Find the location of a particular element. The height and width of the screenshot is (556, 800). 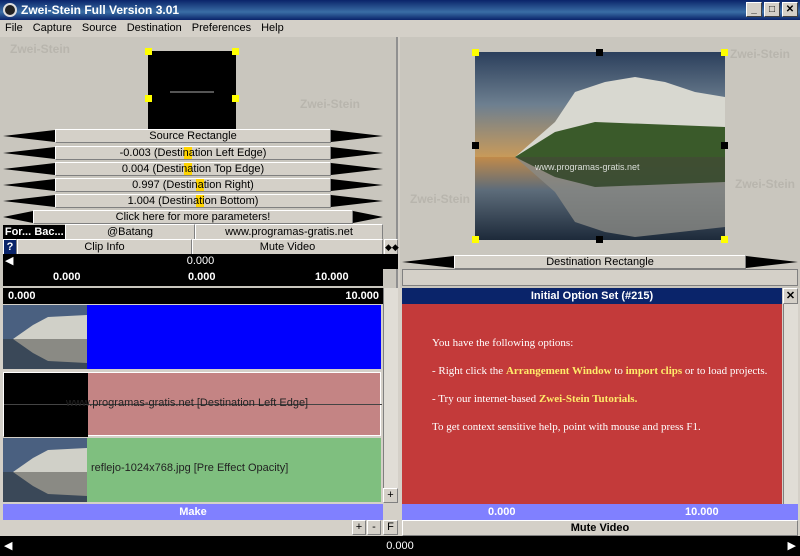

more-params-row: Click here for more parameters! is located at coordinates (193, 217).